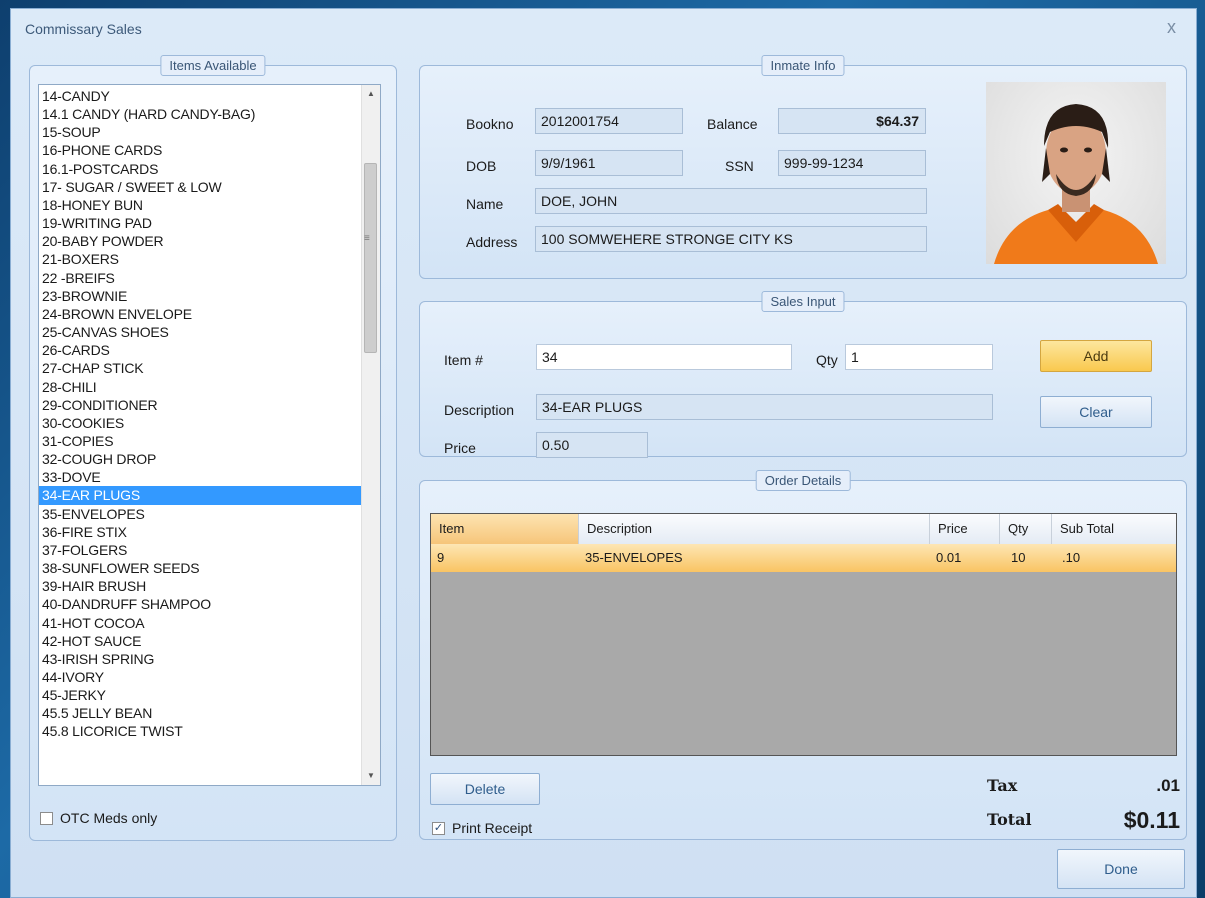 This screenshot has width=1205, height=898. Describe the element at coordinates (200, 223) in the screenshot. I see `list-item: 19-WRITING PAD` at that location.